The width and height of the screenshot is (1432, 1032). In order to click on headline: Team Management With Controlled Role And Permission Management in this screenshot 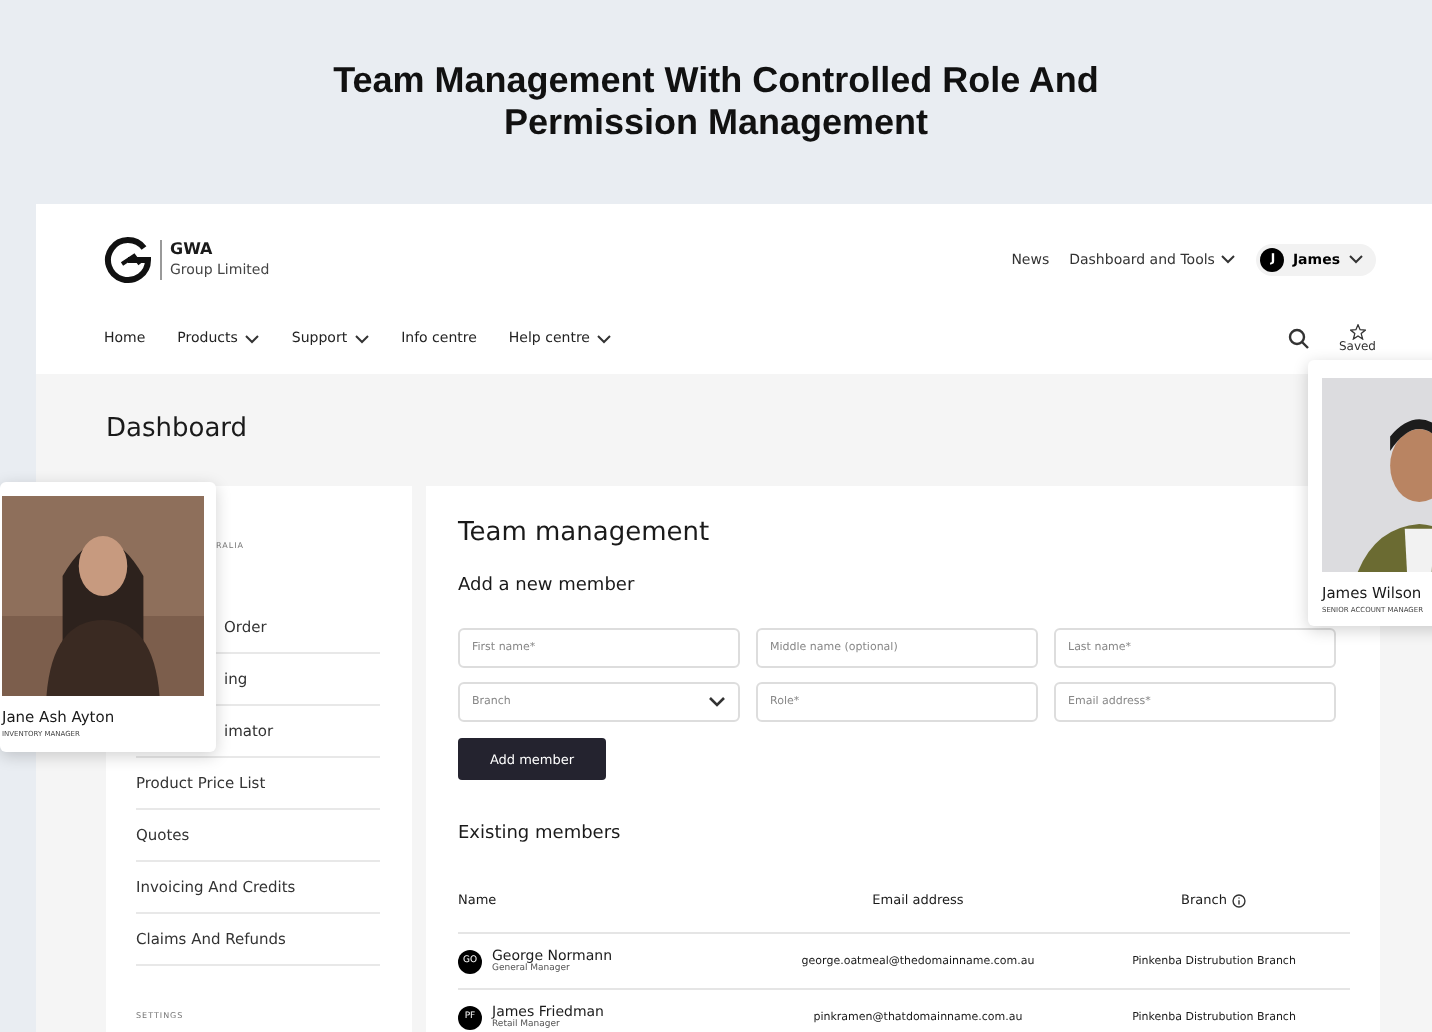, I will do `click(716, 102)`.